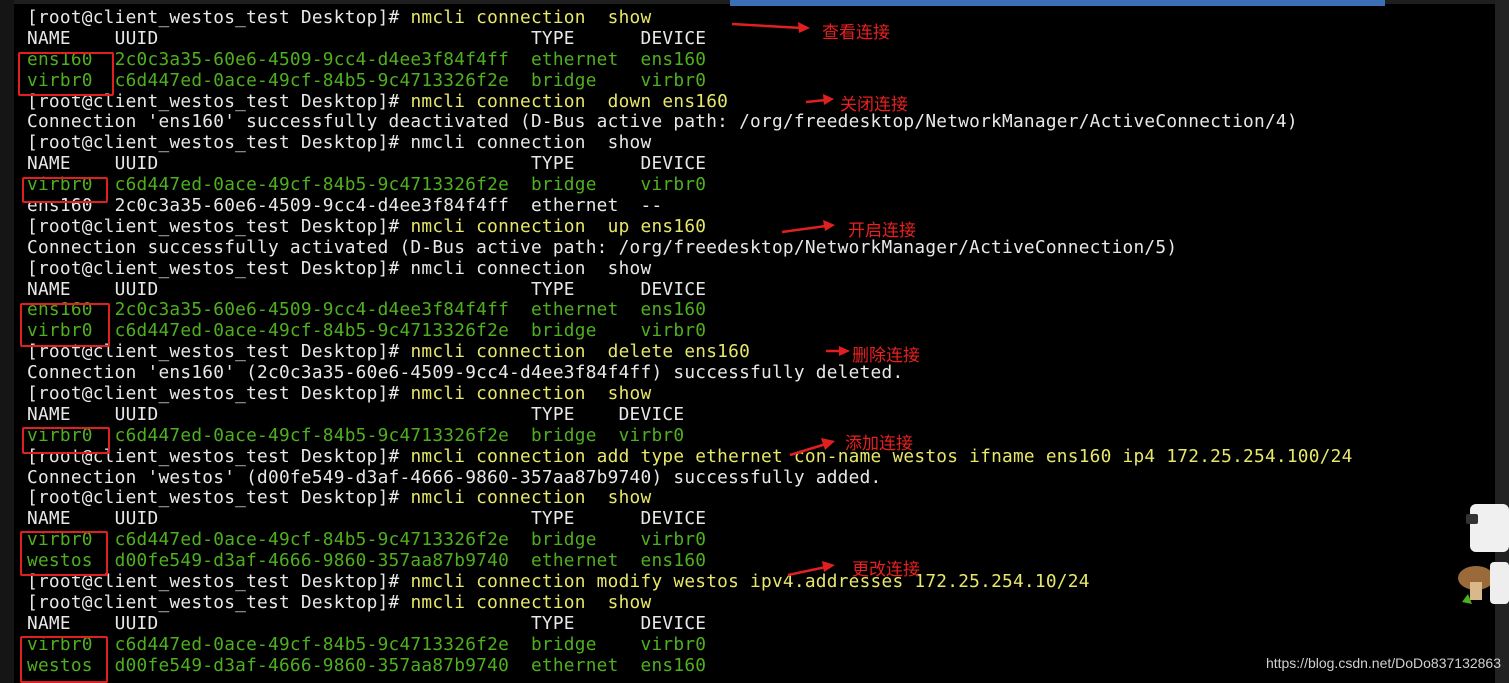 This screenshot has height=683, width=1509. Describe the element at coordinates (7, 341) in the screenshot. I see `terminal-left-edge` at that location.